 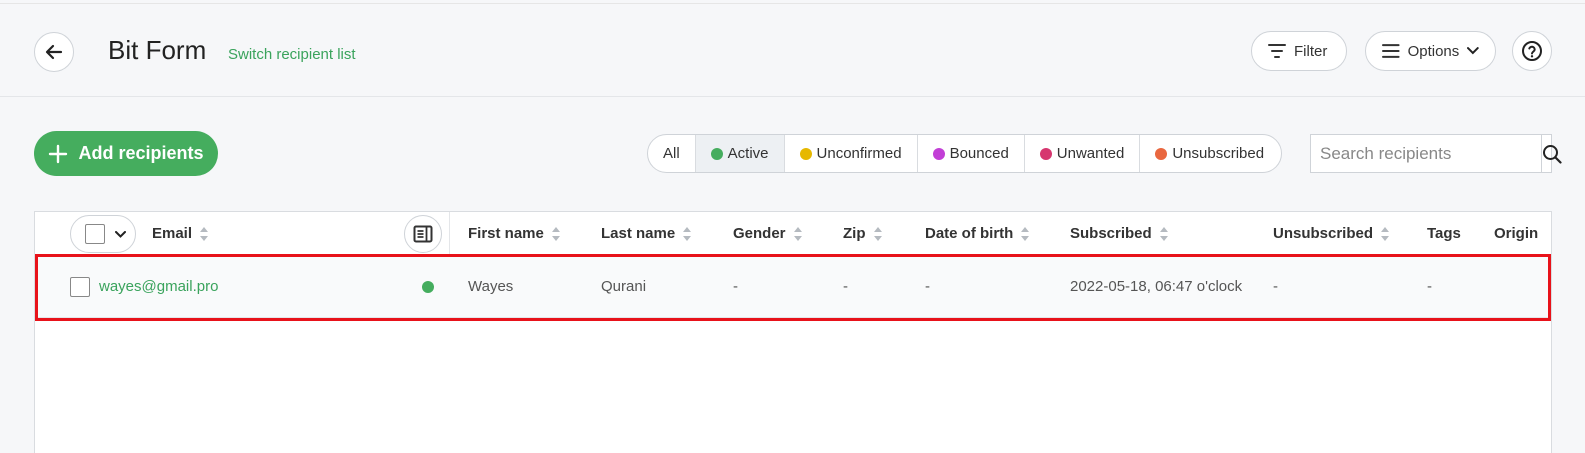 I want to click on column-header-tags: Tags, so click(x=1444, y=233).